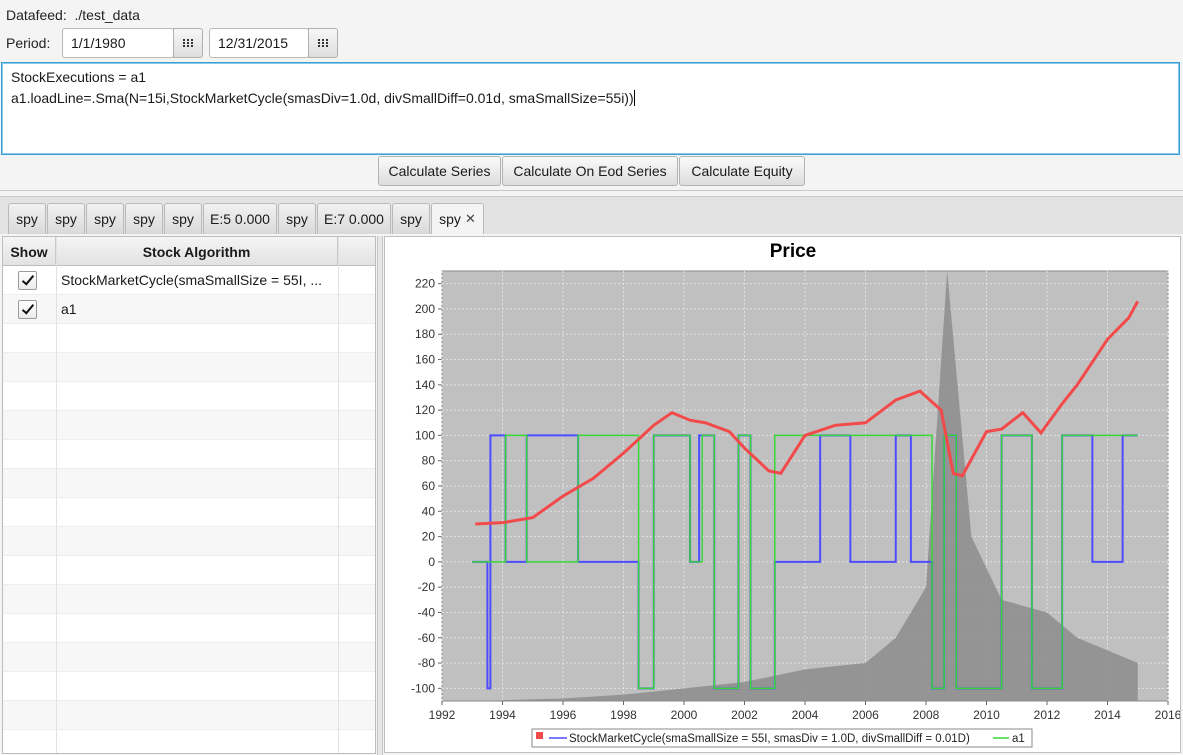  What do you see at coordinates (427, 663) in the screenshot?
I see `y-tick-label: -80` at bounding box center [427, 663].